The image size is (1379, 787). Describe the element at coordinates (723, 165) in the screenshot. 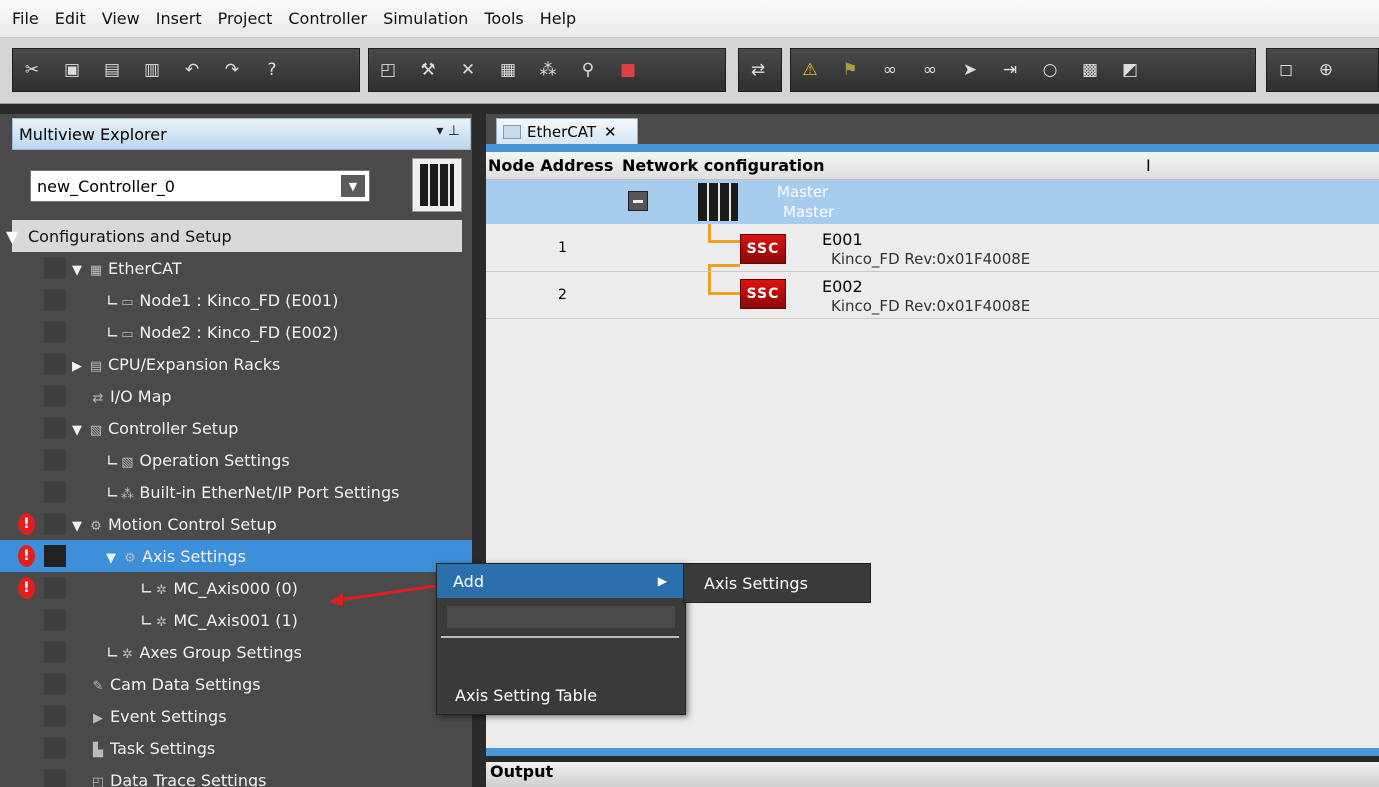

I see `column-network-config: Network configuration` at that location.